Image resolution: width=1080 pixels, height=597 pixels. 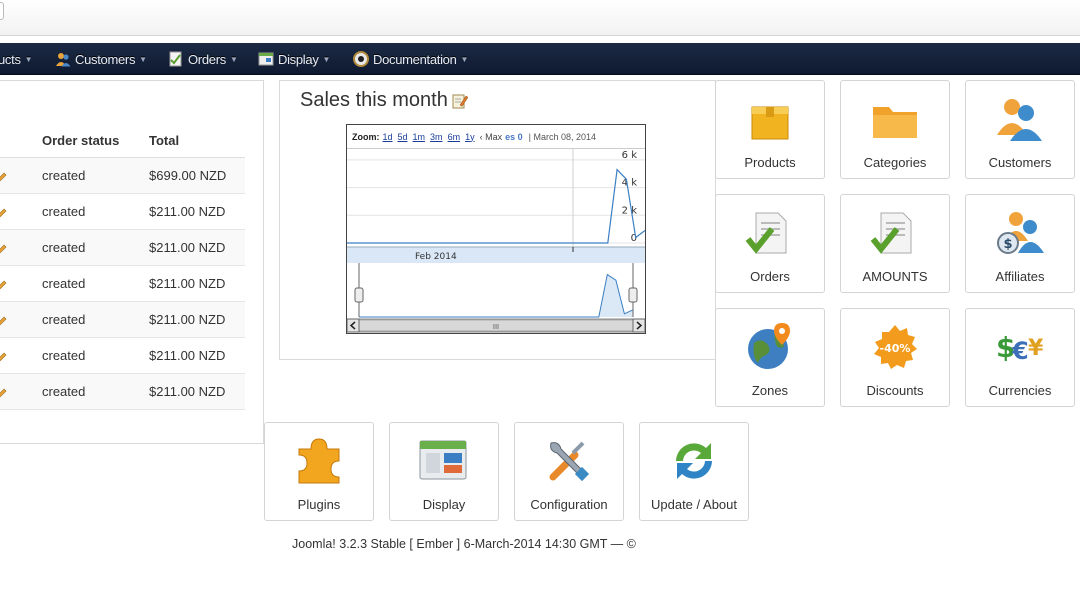 I want to click on tile-currencies: $ € ¥ Currencies, so click(x=1020, y=357).